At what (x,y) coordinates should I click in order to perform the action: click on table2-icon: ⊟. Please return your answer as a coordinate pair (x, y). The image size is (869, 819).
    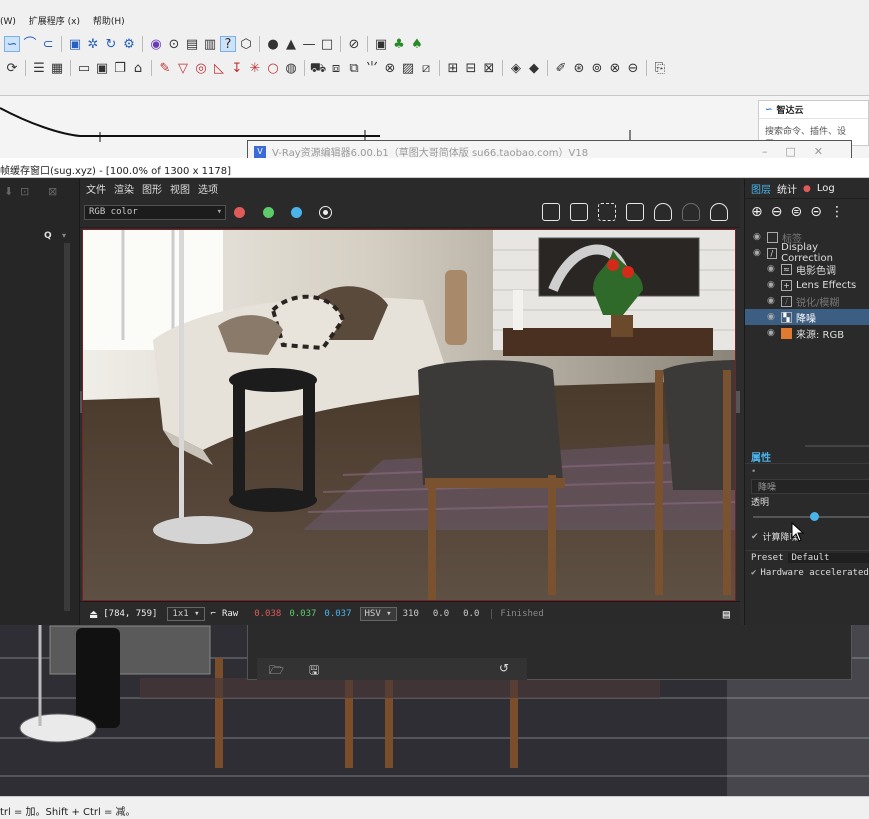
    Looking at the image, I should click on (471, 68).